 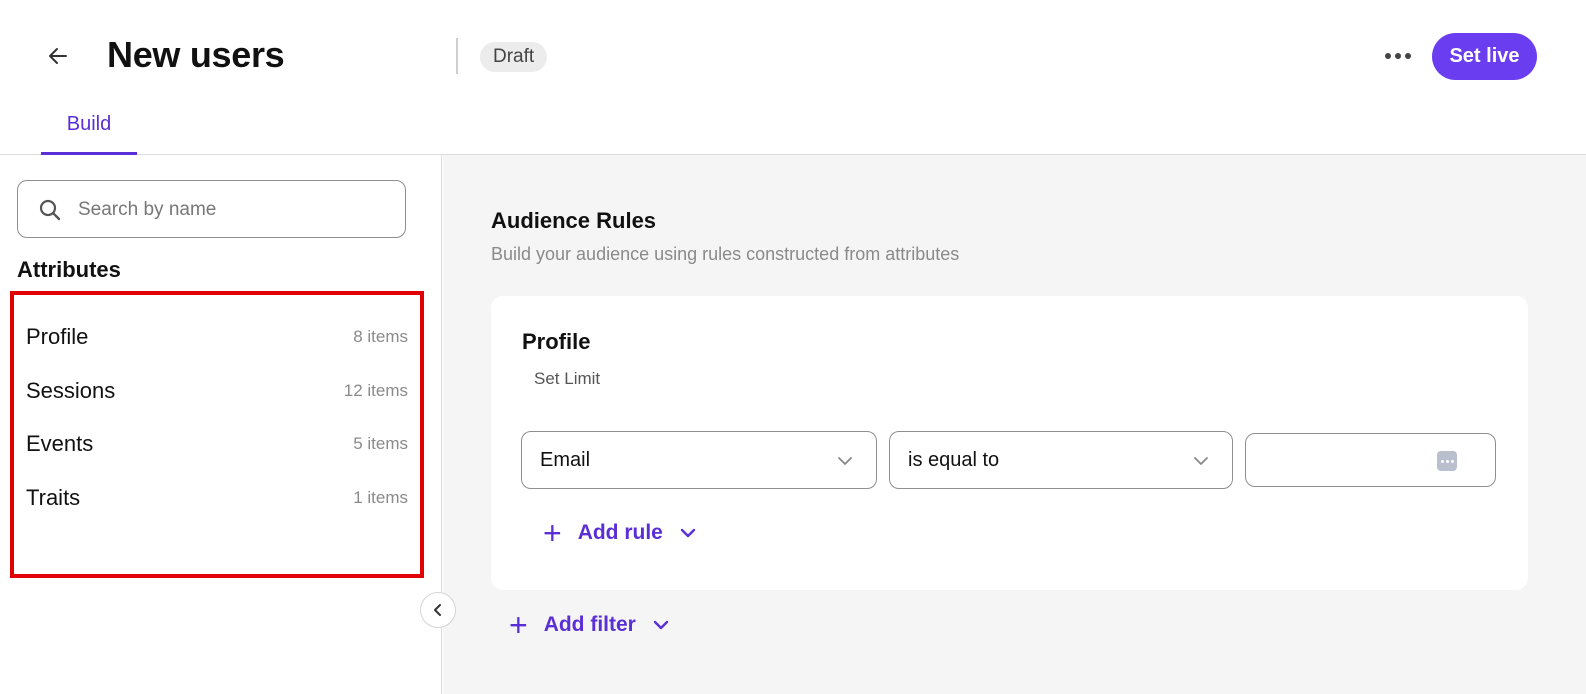 What do you see at coordinates (57, 336) in the screenshot?
I see `attribute-category-label: Profile` at bounding box center [57, 336].